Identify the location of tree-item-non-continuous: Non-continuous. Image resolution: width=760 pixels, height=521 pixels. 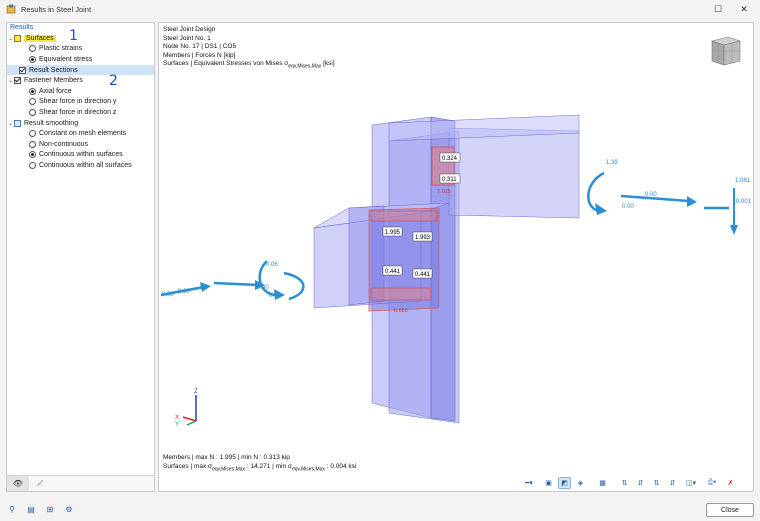
(80, 144).